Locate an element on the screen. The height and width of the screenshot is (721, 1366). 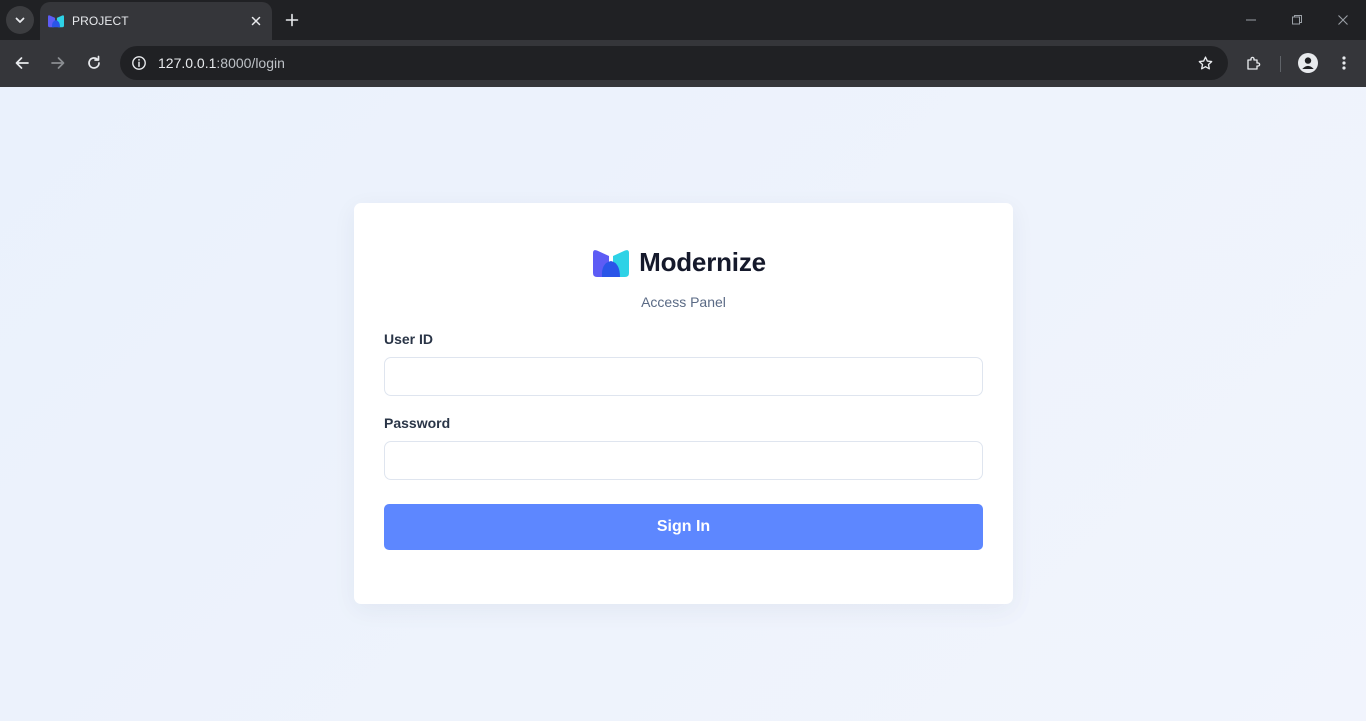
sign-in-button: Sign In is located at coordinates (683, 527).